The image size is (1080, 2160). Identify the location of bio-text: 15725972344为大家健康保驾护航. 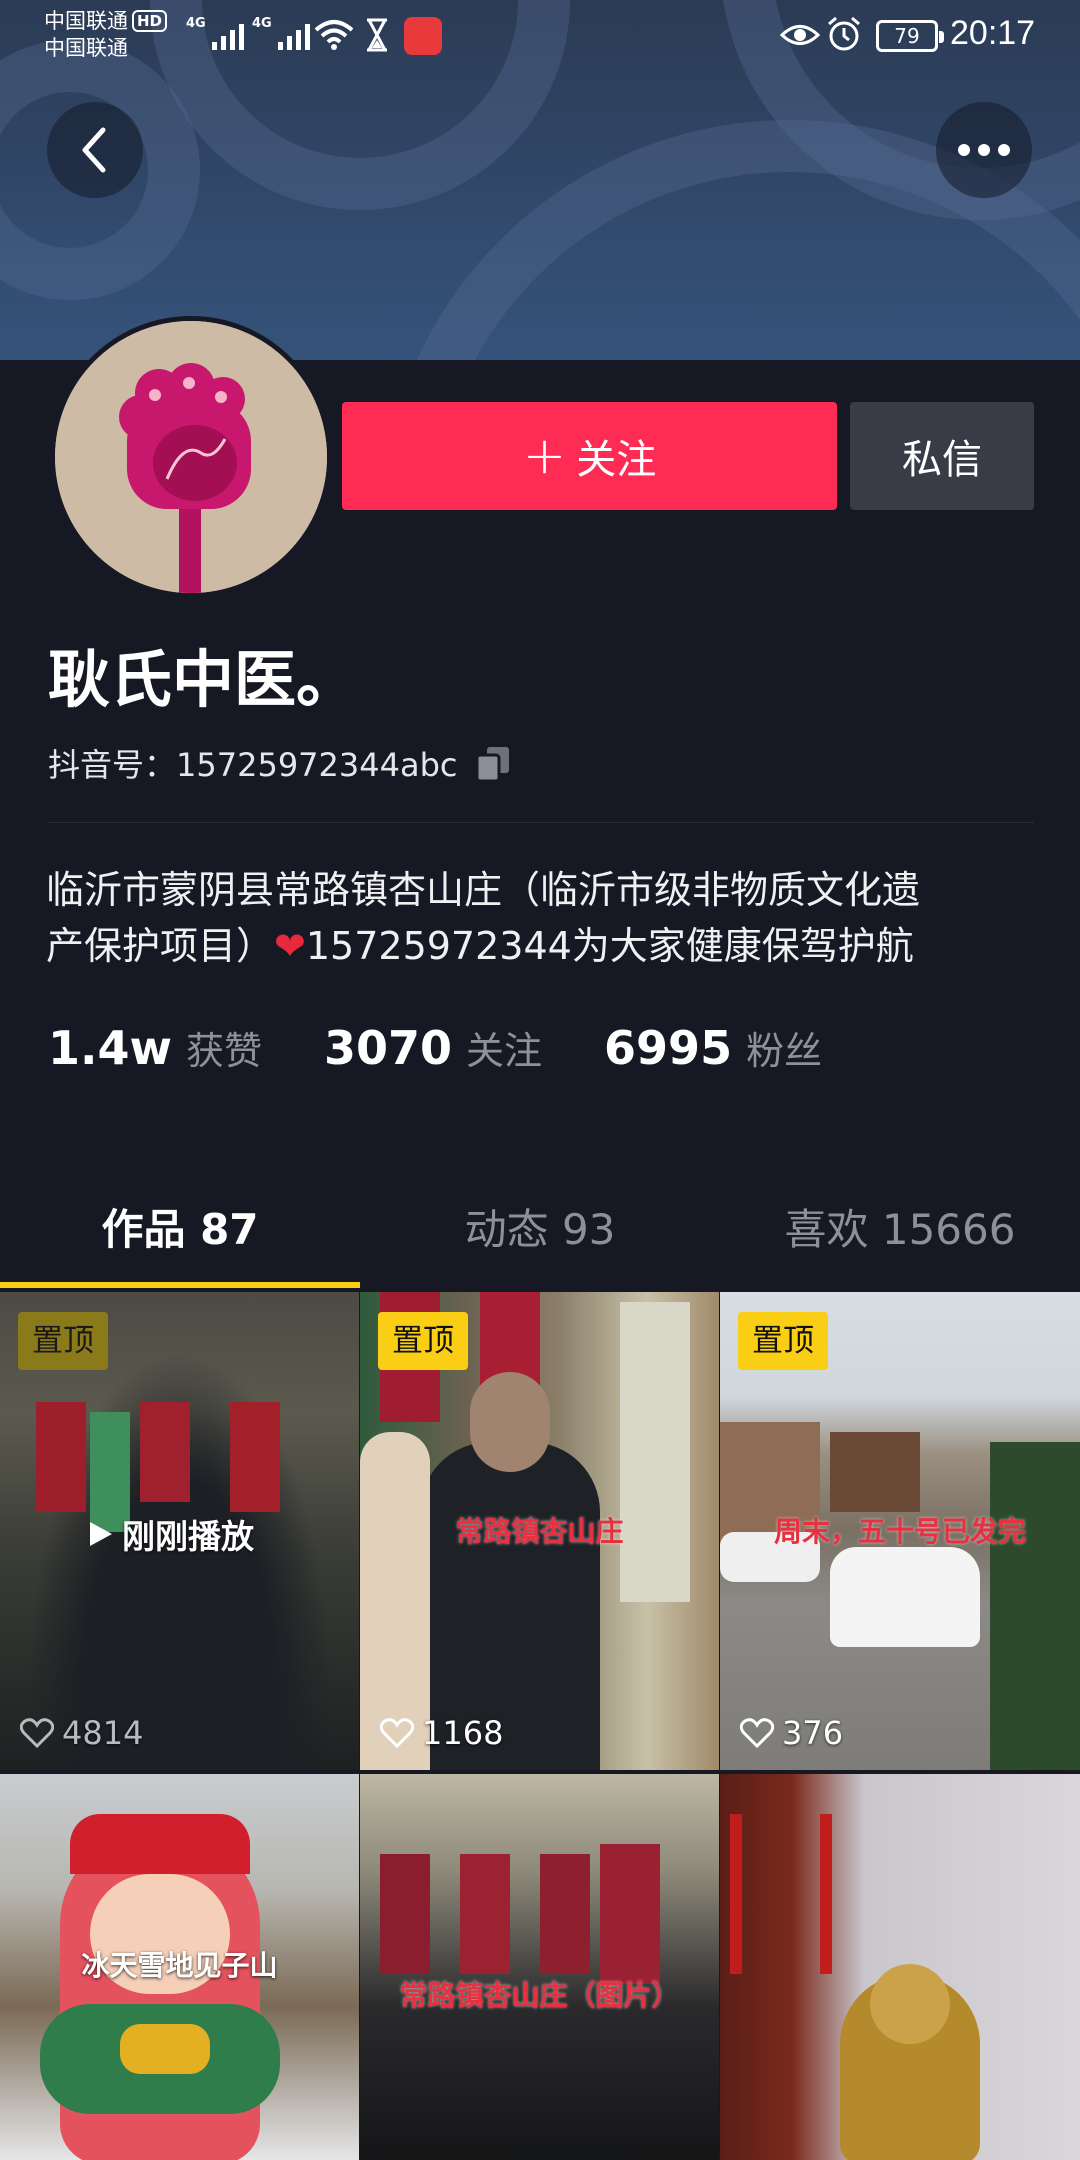
(609, 946).